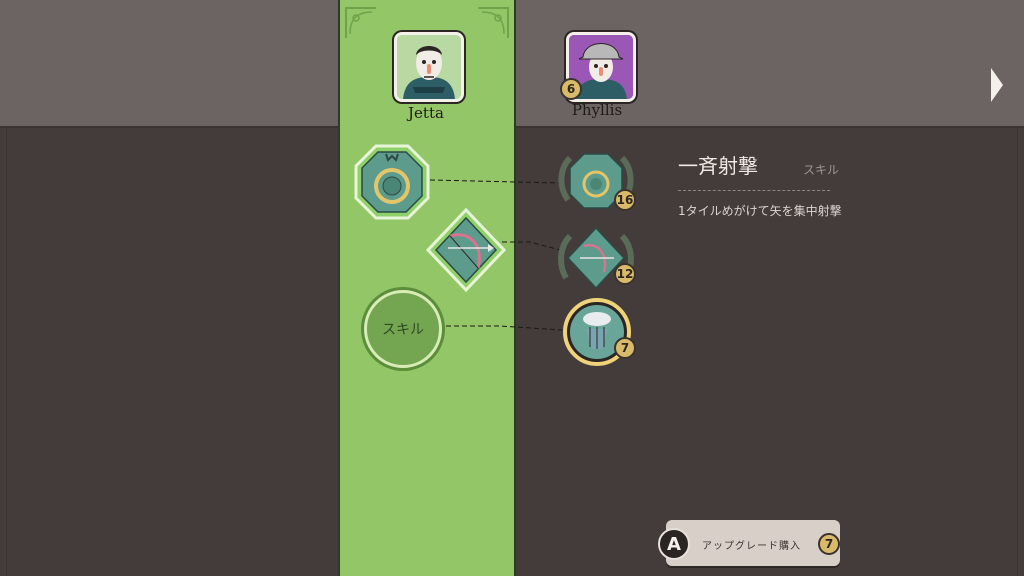 This screenshot has width=1024, height=576. What do you see at coordinates (625, 274) in the screenshot?
I see `upgrade-cost-badge: 12` at bounding box center [625, 274].